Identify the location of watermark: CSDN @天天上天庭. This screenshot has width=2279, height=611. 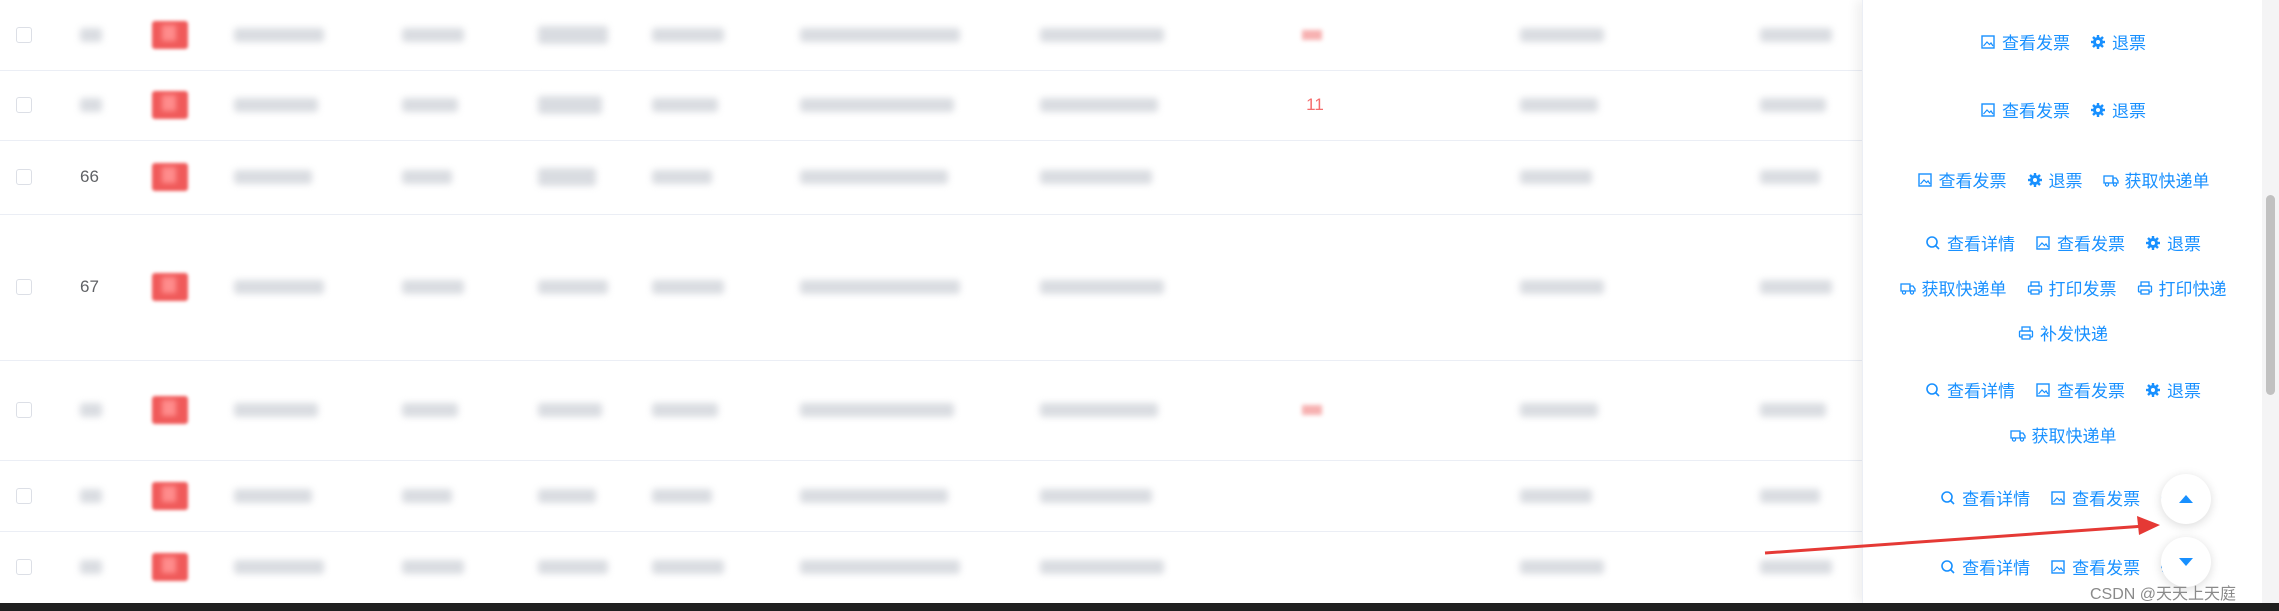
(2163, 594).